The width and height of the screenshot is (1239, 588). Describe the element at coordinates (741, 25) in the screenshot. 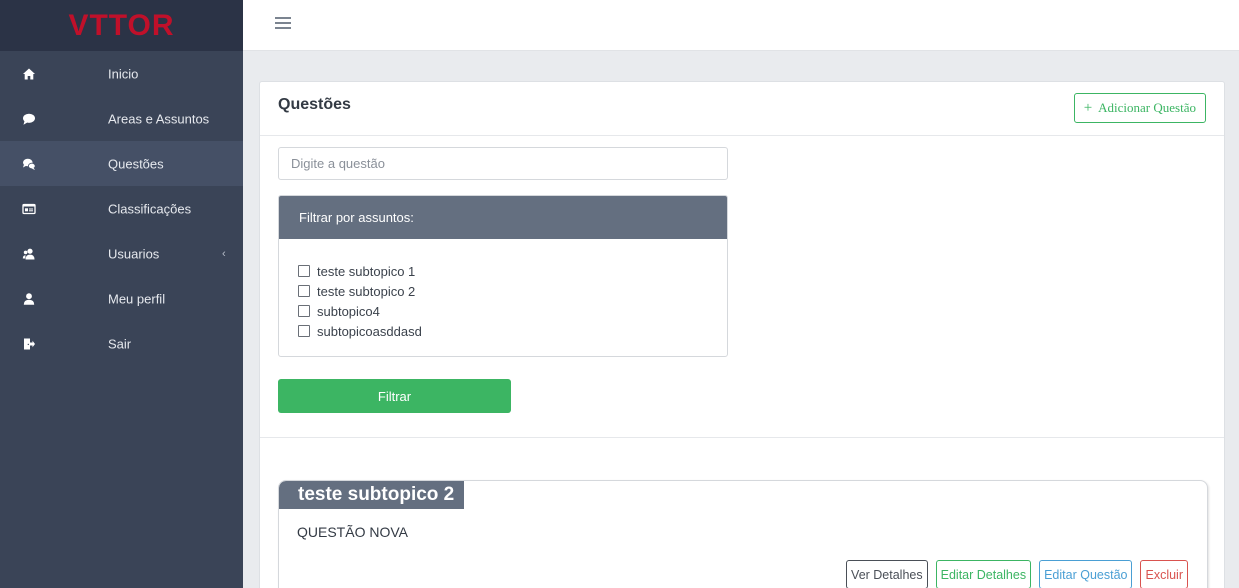

I see `topbar` at that location.